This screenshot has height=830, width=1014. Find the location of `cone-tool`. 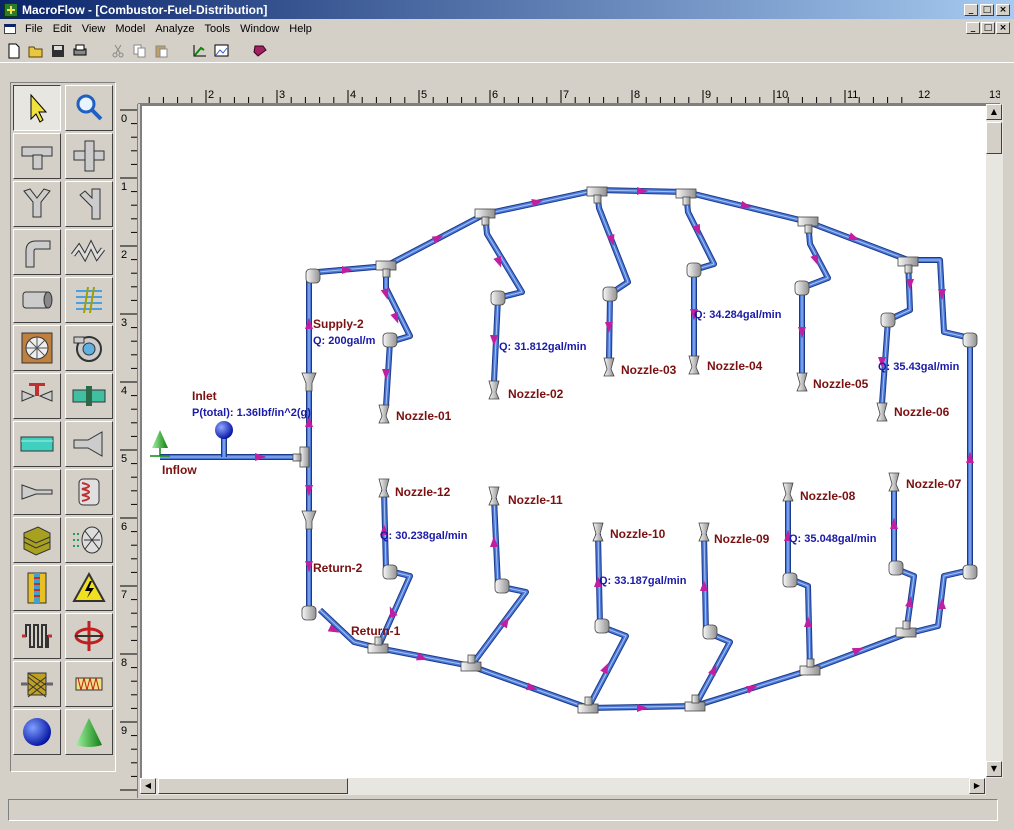

cone-tool is located at coordinates (89, 732).